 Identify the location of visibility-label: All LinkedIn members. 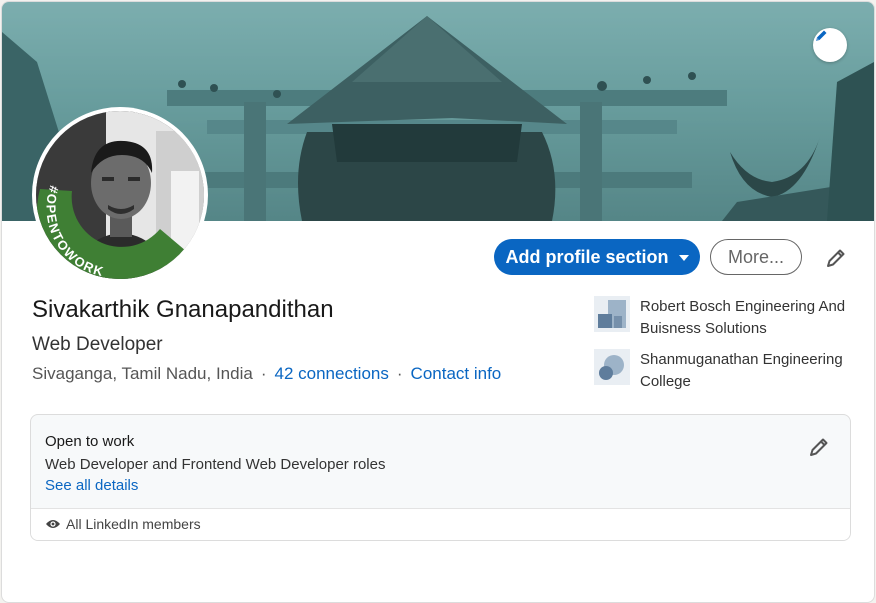
(133, 524).